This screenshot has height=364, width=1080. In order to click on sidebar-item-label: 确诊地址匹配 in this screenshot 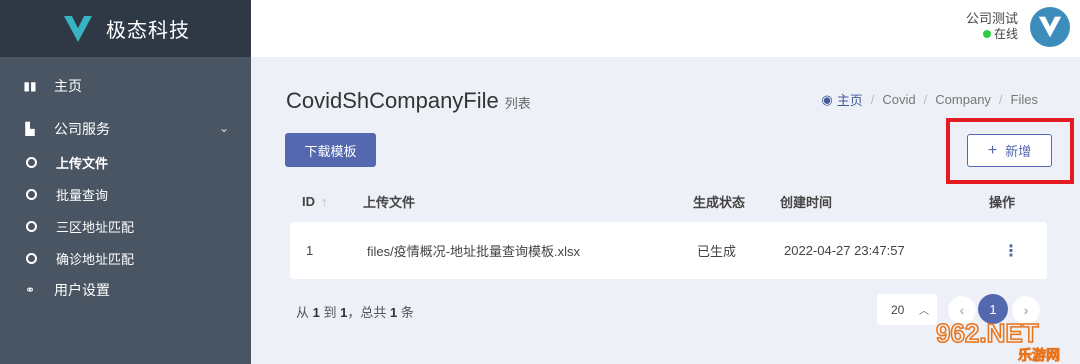, I will do `click(95, 259)`.